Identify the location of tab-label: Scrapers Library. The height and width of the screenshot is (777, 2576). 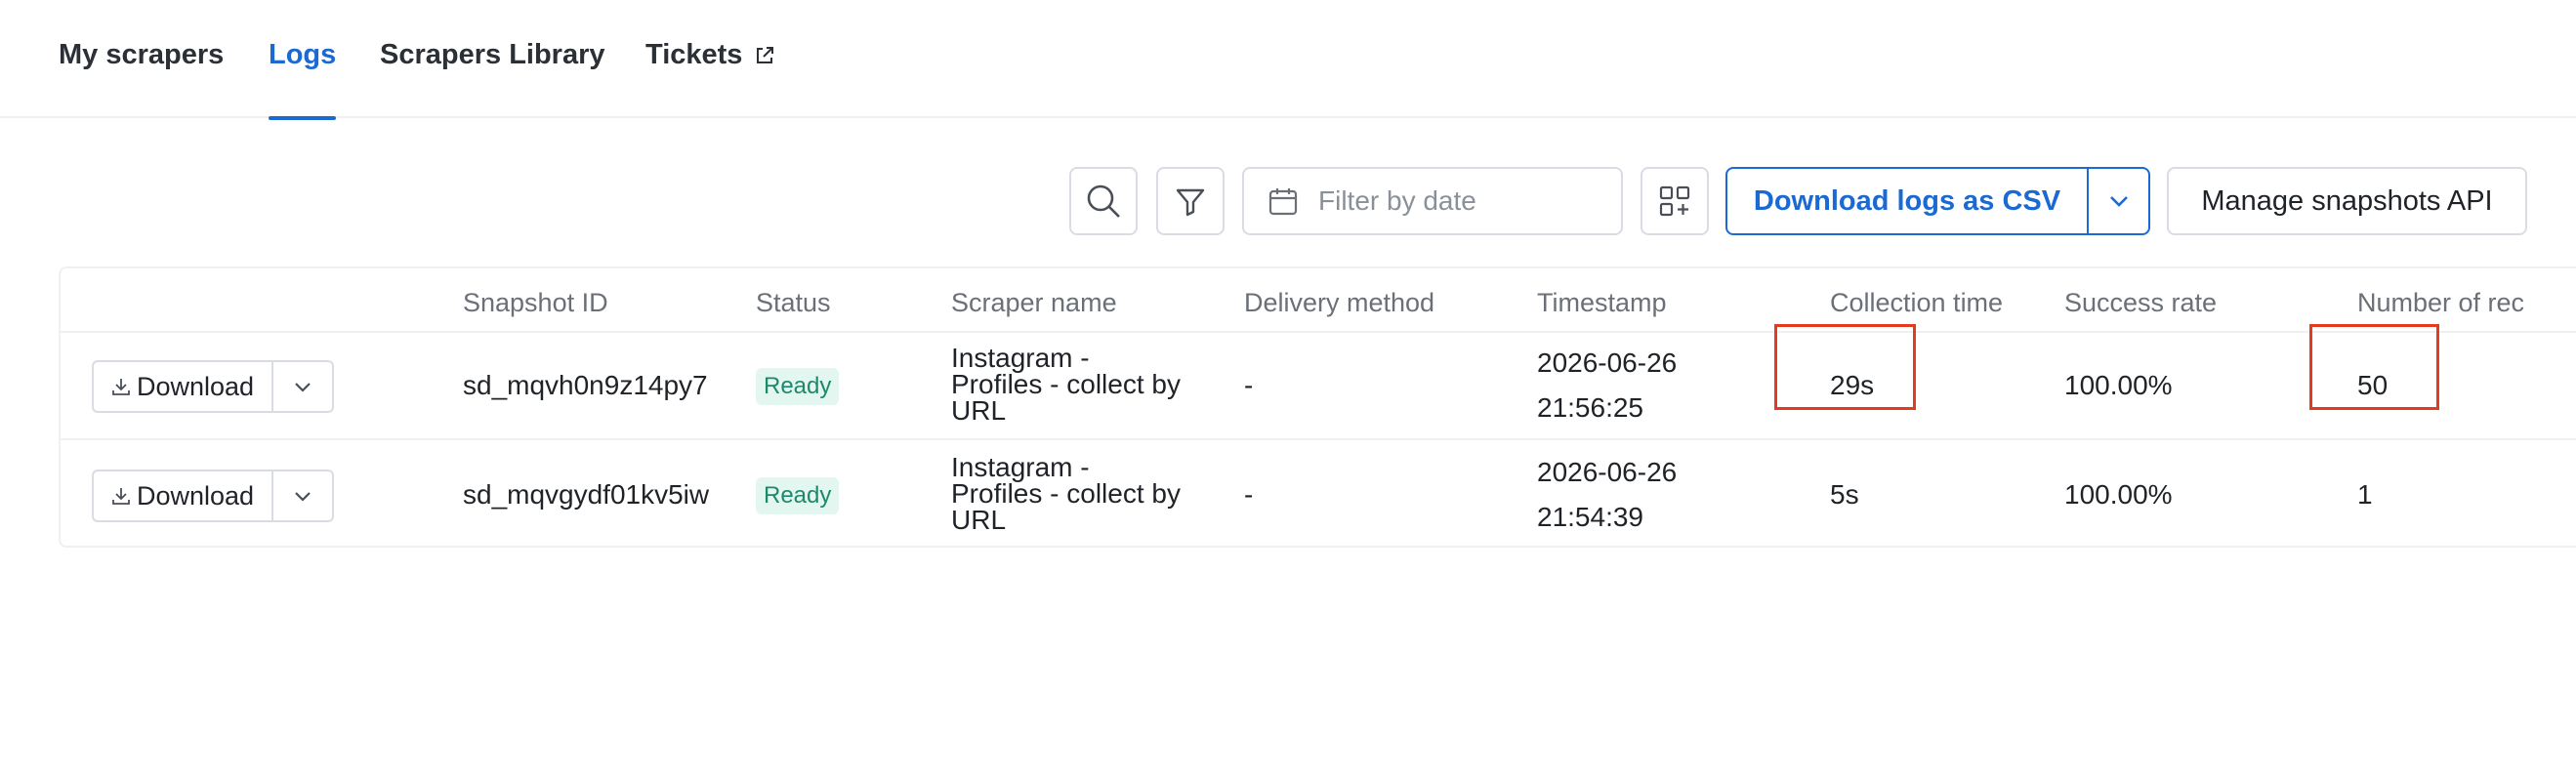
(493, 54).